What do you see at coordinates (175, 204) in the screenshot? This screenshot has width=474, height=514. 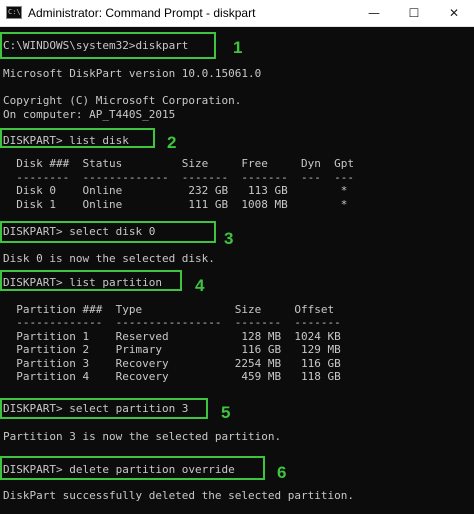 I see `console-line: Disk 1 Online 111 GB 1008 MB *` at bounding box center [175, 204].